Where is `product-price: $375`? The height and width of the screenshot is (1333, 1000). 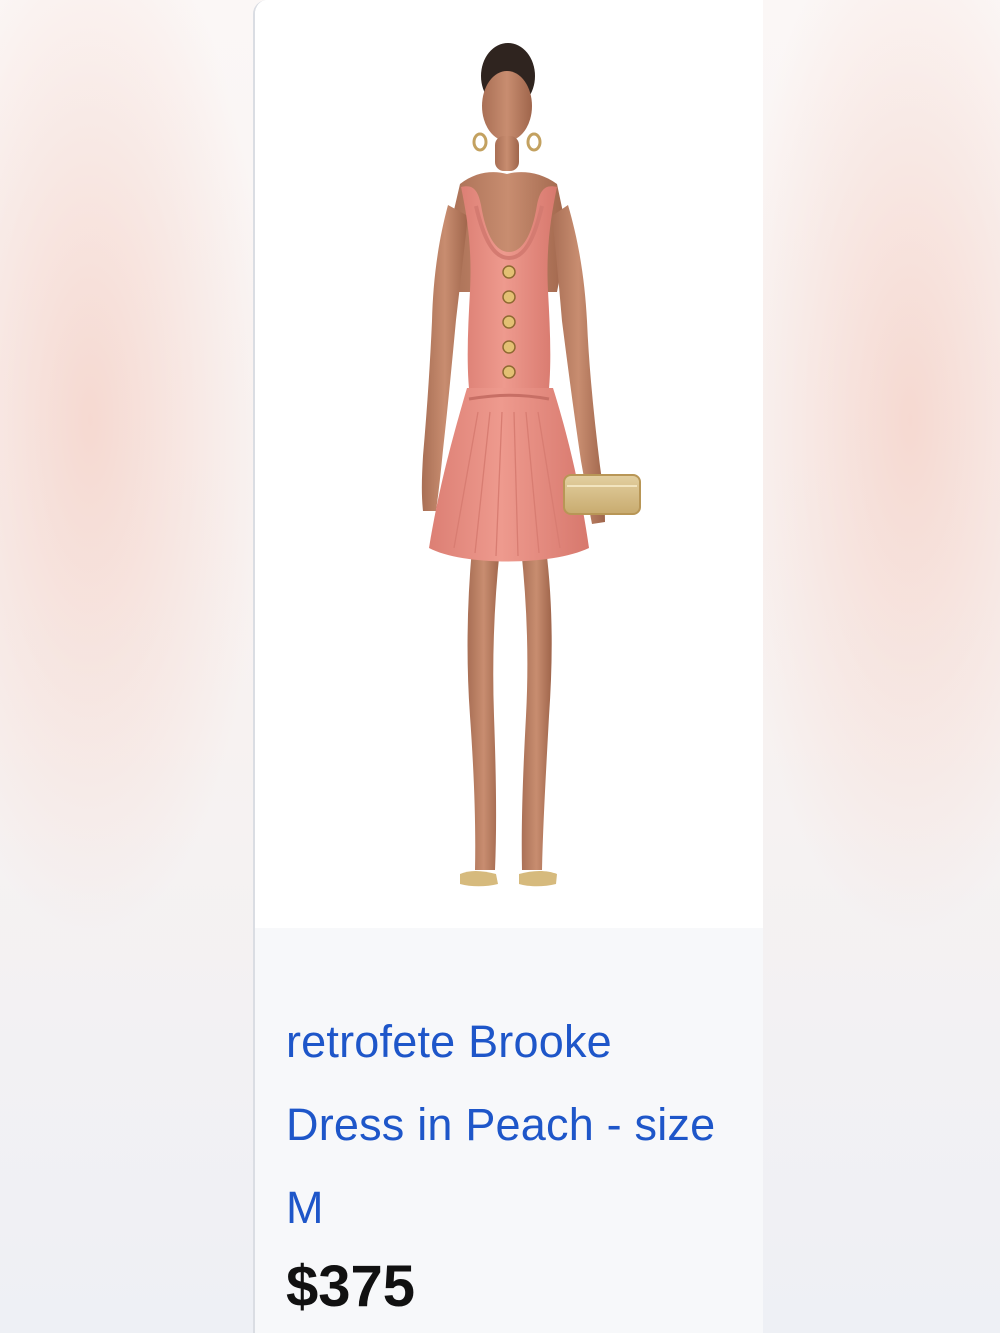 product-price: $375 is located at coordinates (351, 1286).